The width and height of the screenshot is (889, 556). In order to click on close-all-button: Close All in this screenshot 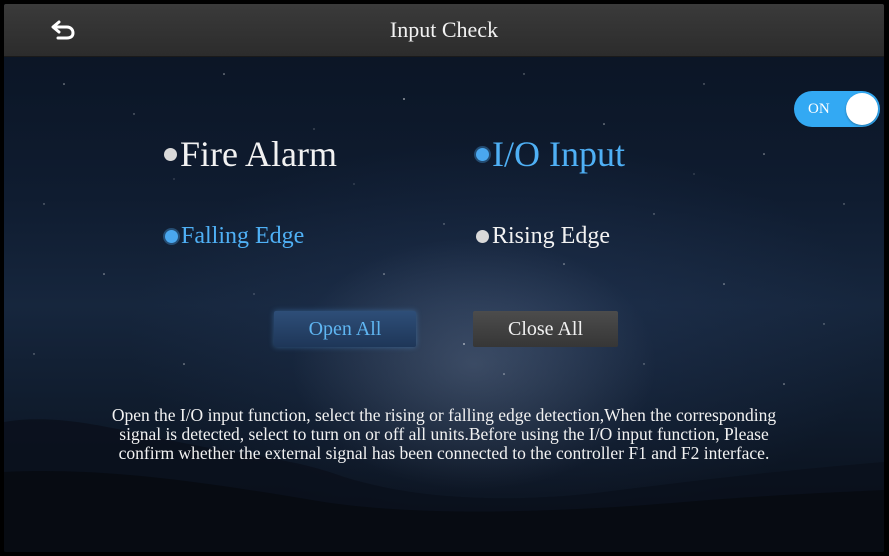, I will do `click(545, 329)`.